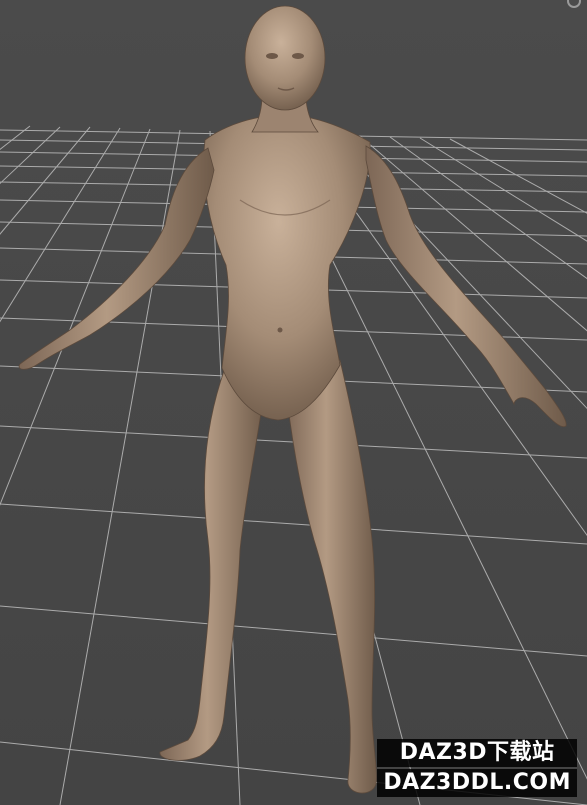 The width and height of the screenshot is (587, 805). What do you see at coordinates (477, 768) in the screenshot?
I see `watermark: DAZ3D下载站 DAZ3DDL.COM` at bounding box center [477, 768].